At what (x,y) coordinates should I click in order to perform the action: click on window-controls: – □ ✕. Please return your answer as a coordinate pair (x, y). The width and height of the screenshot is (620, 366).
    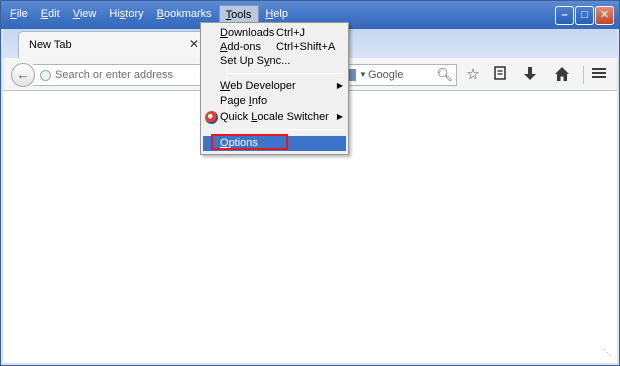
    Looking at the image, I should click on (584, 15).